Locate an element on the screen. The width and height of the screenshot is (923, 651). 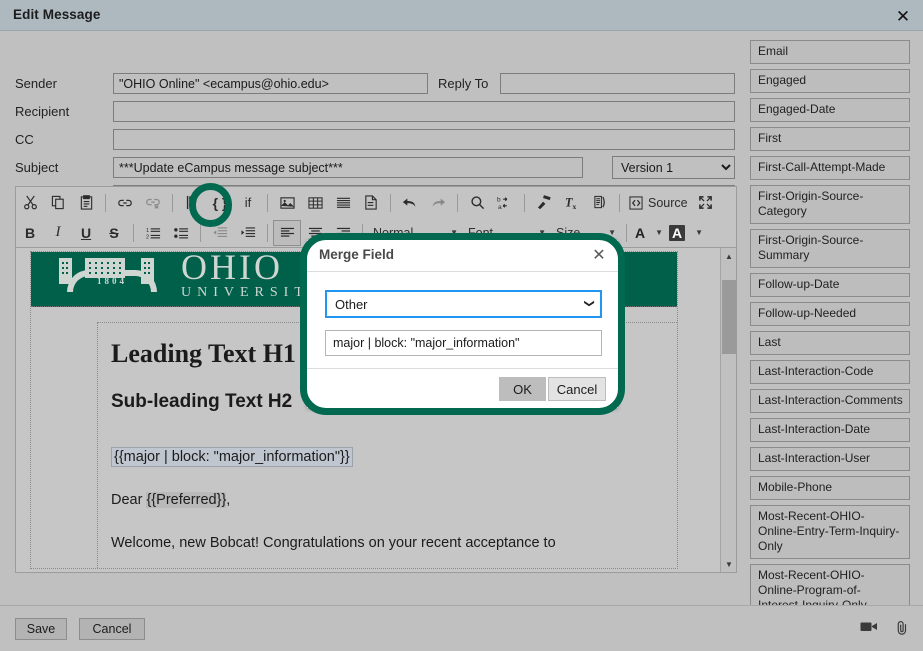
video-camera-icon is located at coordinates (869, 626).